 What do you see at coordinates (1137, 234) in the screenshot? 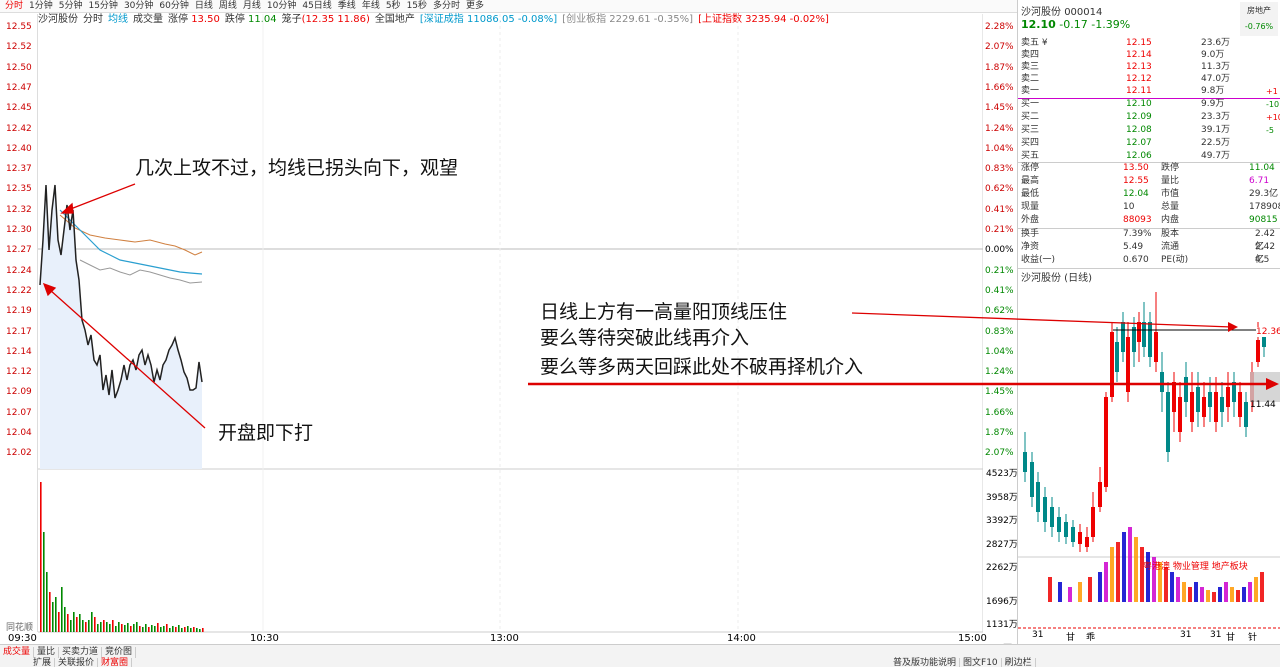
I see `stat-value: 7.39%` at bounding box center [1137, 234].